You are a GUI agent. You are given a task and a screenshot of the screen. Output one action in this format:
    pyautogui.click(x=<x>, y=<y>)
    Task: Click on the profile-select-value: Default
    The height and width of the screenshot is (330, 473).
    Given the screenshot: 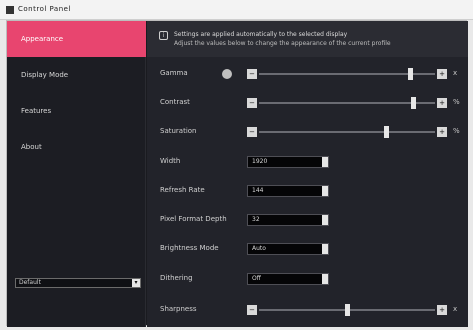 What is the action you would take?
    pyautogui.click(x=30, y=282)
    